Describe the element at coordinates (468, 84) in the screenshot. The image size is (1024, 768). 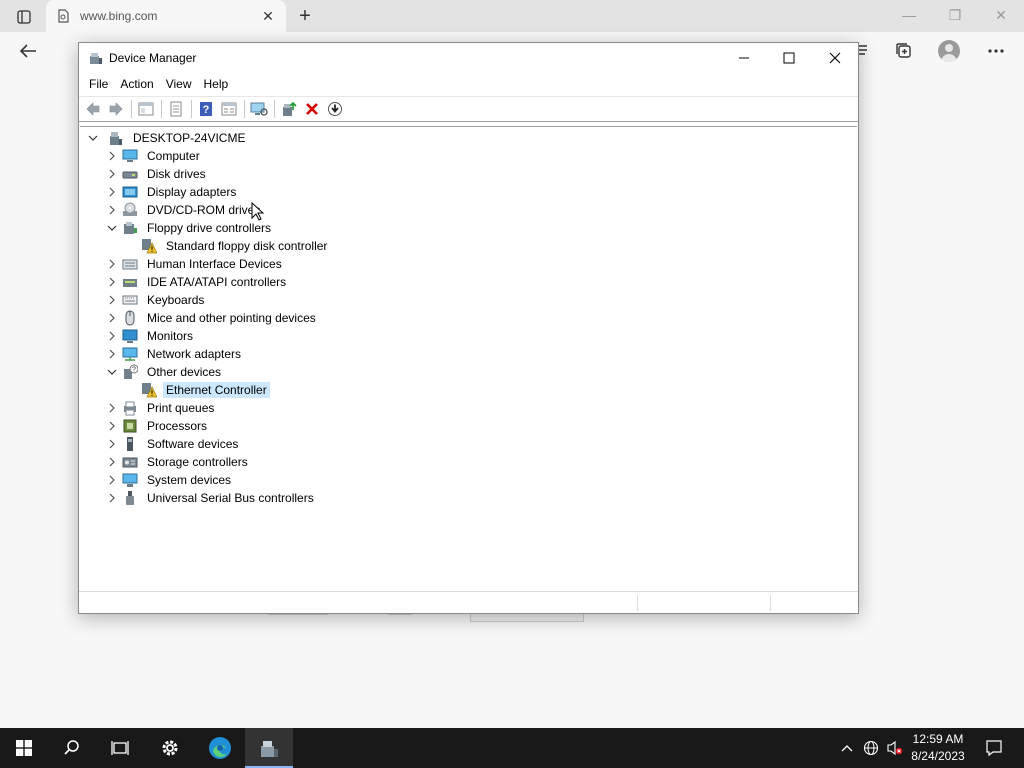
I see `menu-bar: File Action View Help` at that location.